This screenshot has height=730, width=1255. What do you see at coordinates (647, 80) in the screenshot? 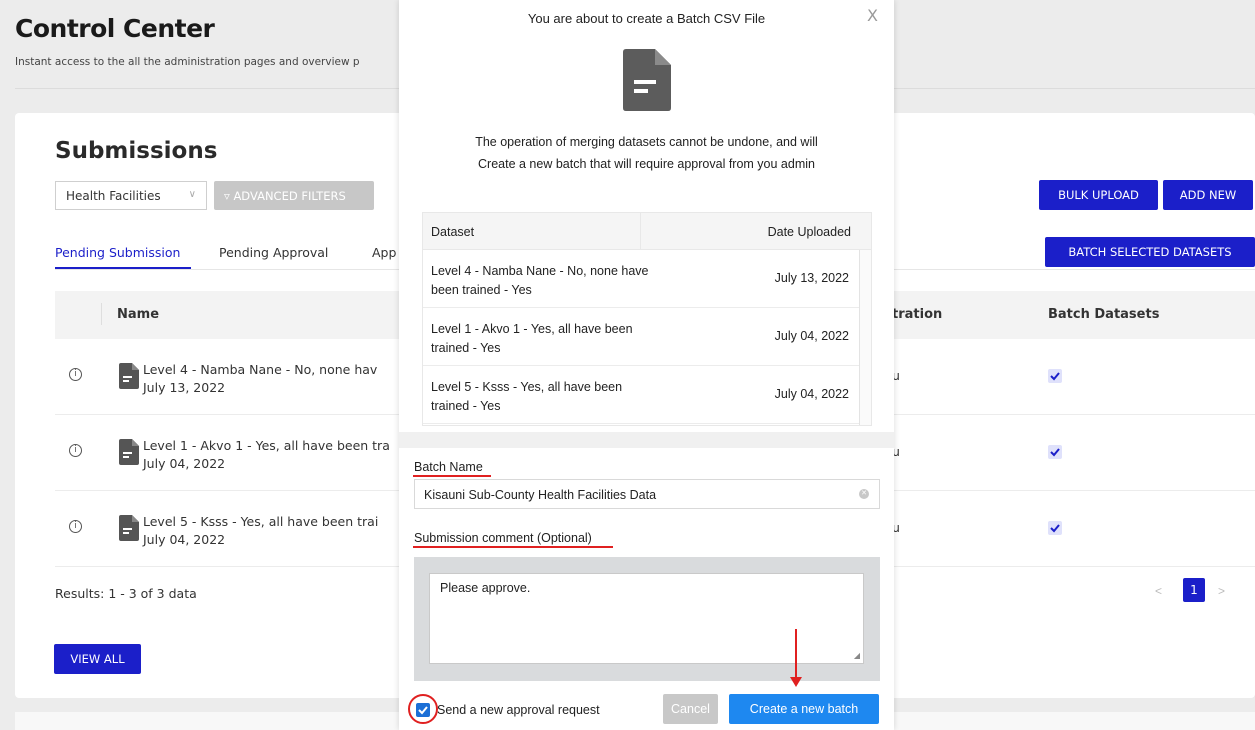
I see `file-icon` at bounding box center [647, 80].